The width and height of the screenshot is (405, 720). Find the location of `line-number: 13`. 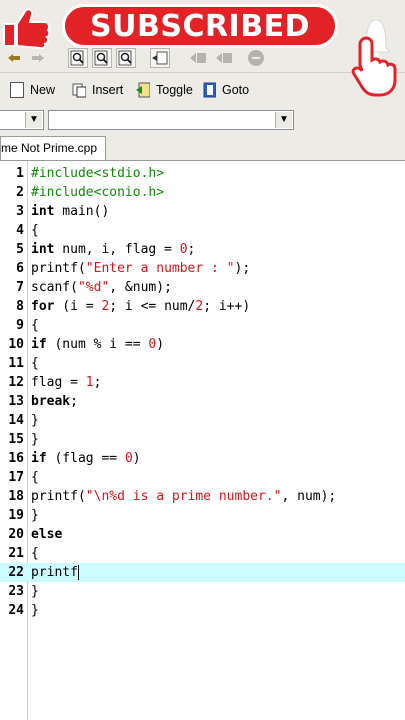

line-number: 13 is located at coordinates (16, 401).